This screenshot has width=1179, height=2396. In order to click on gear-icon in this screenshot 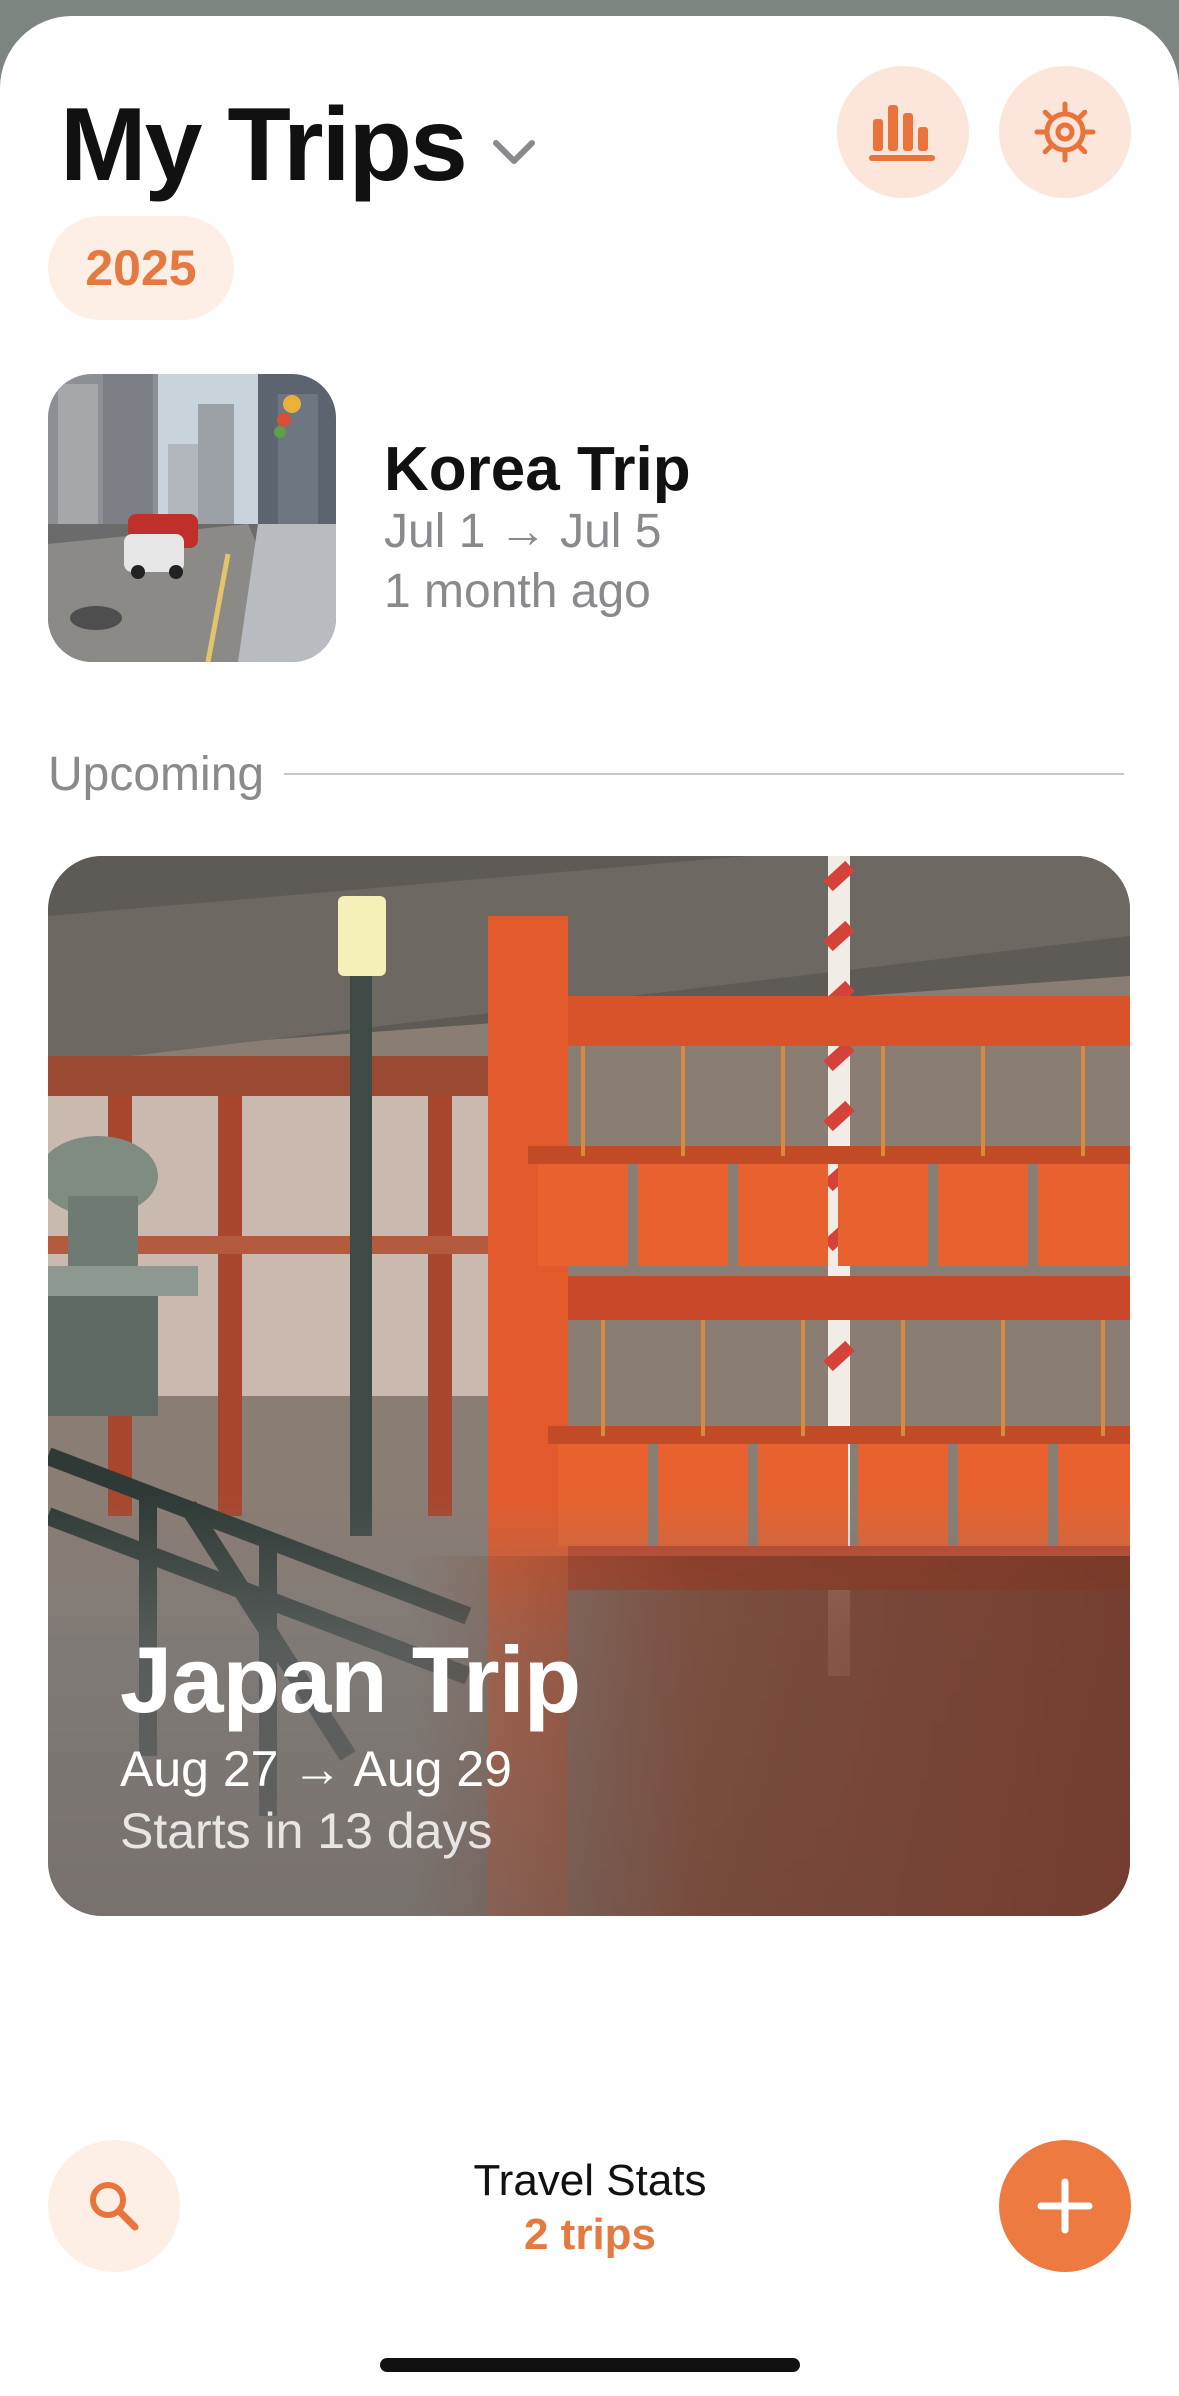, I will do `click(1065, 132)`.